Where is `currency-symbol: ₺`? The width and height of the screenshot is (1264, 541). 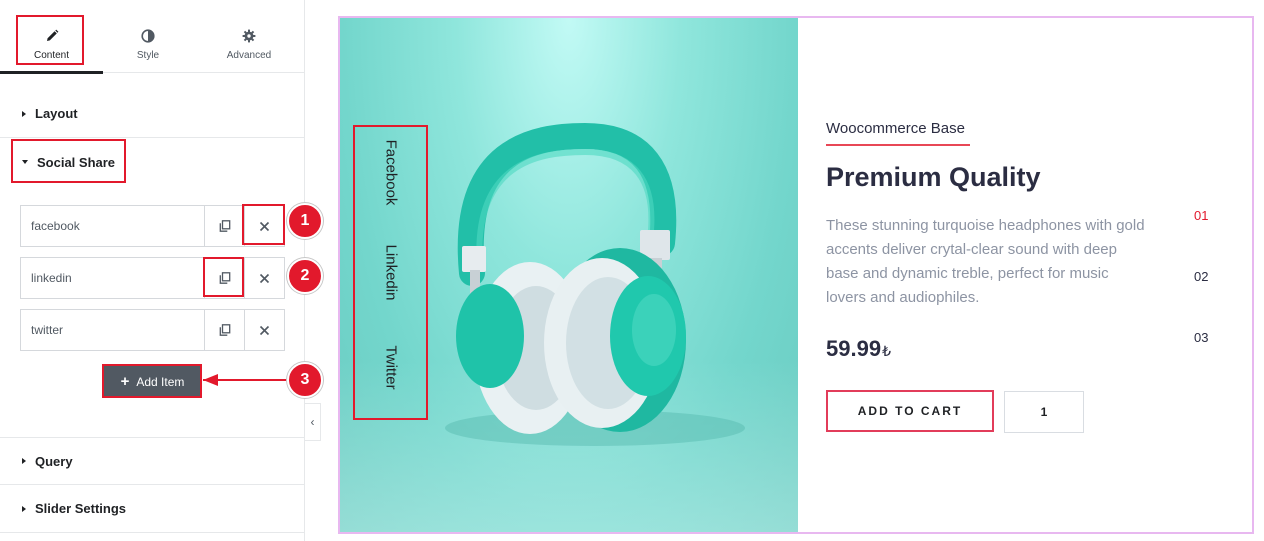
currency-symbol: ₺ is located at coordinates (886, 351).